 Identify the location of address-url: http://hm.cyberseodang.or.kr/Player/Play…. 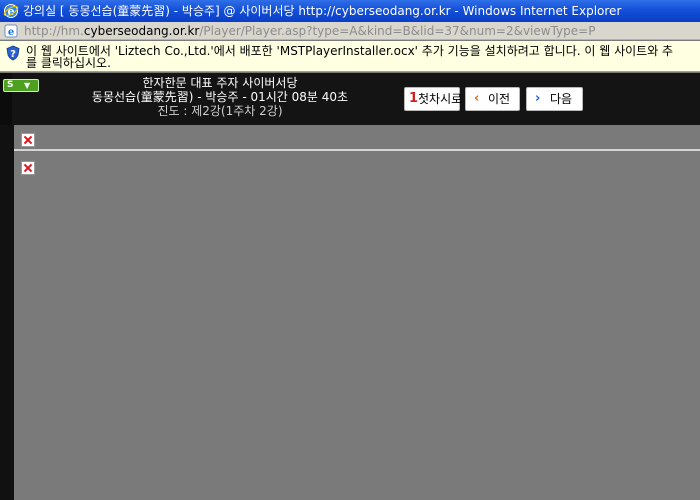
(310, 30).